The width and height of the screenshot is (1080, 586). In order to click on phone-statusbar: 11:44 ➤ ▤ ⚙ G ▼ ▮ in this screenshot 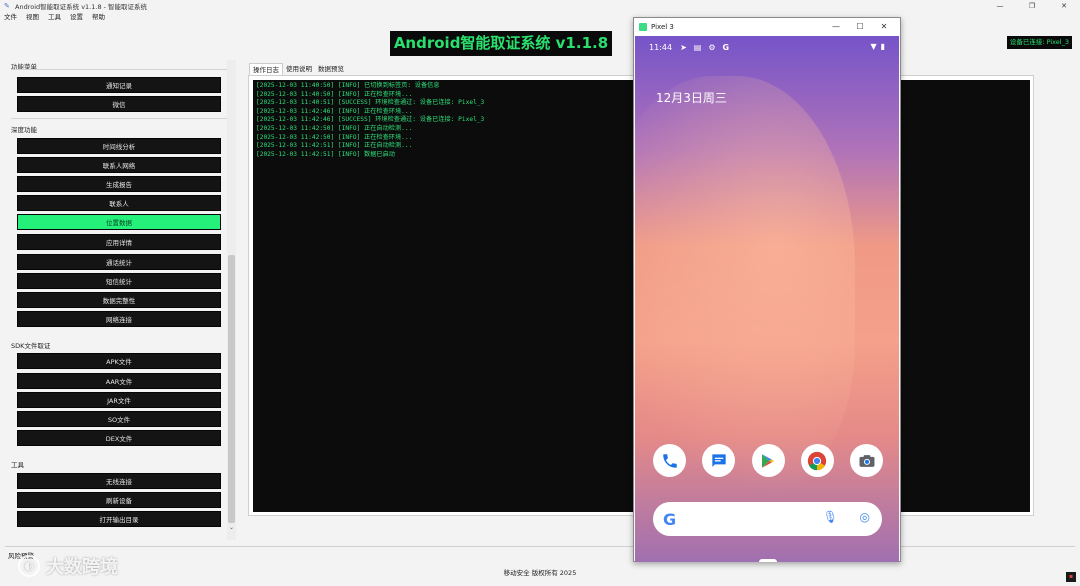, I will do `click(767, 47)`.